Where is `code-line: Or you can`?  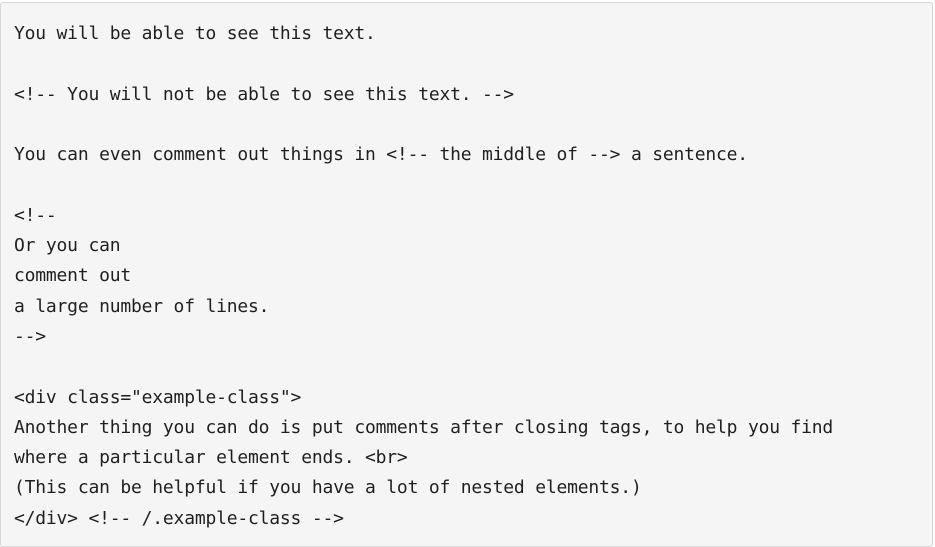
code-line: Or you can is located at coordinates (67, 246).